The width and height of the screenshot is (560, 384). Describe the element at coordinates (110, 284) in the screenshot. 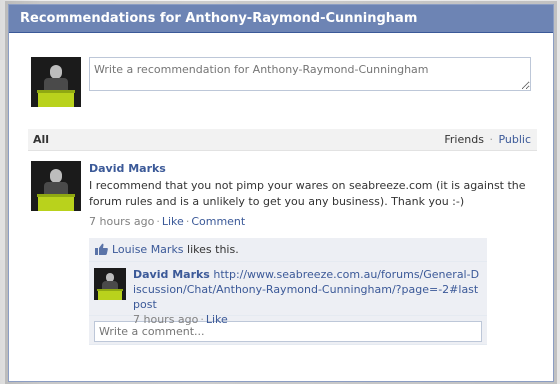

I see `commenter-avatar` at that location.